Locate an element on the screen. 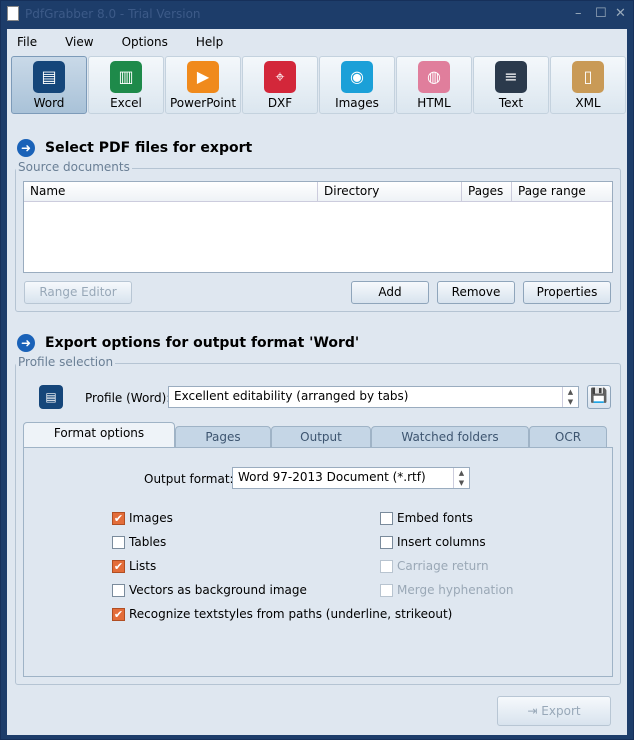 The width and height of the screenshot is (634, 740). text-format-icon: ≡ is located at coordinates (511, 77).